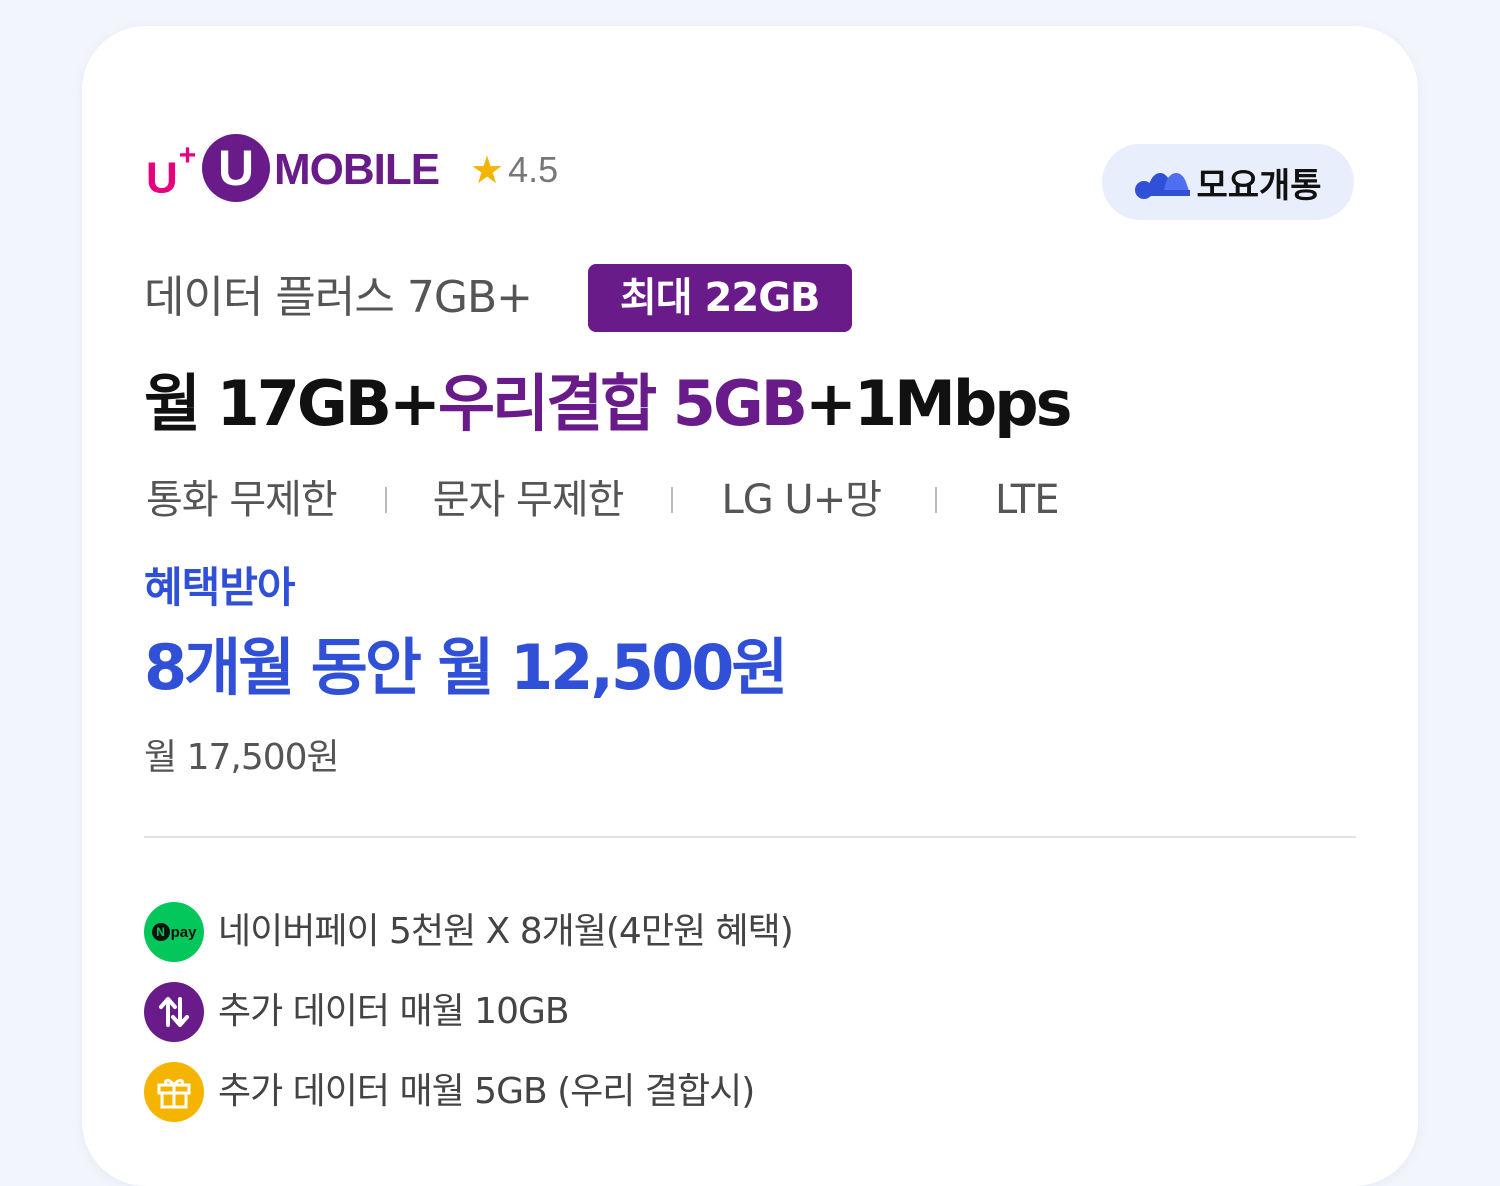 This screenshot has width=1500, height=1186. I want to click on rating: ★ 4.5, so click(514, 170).